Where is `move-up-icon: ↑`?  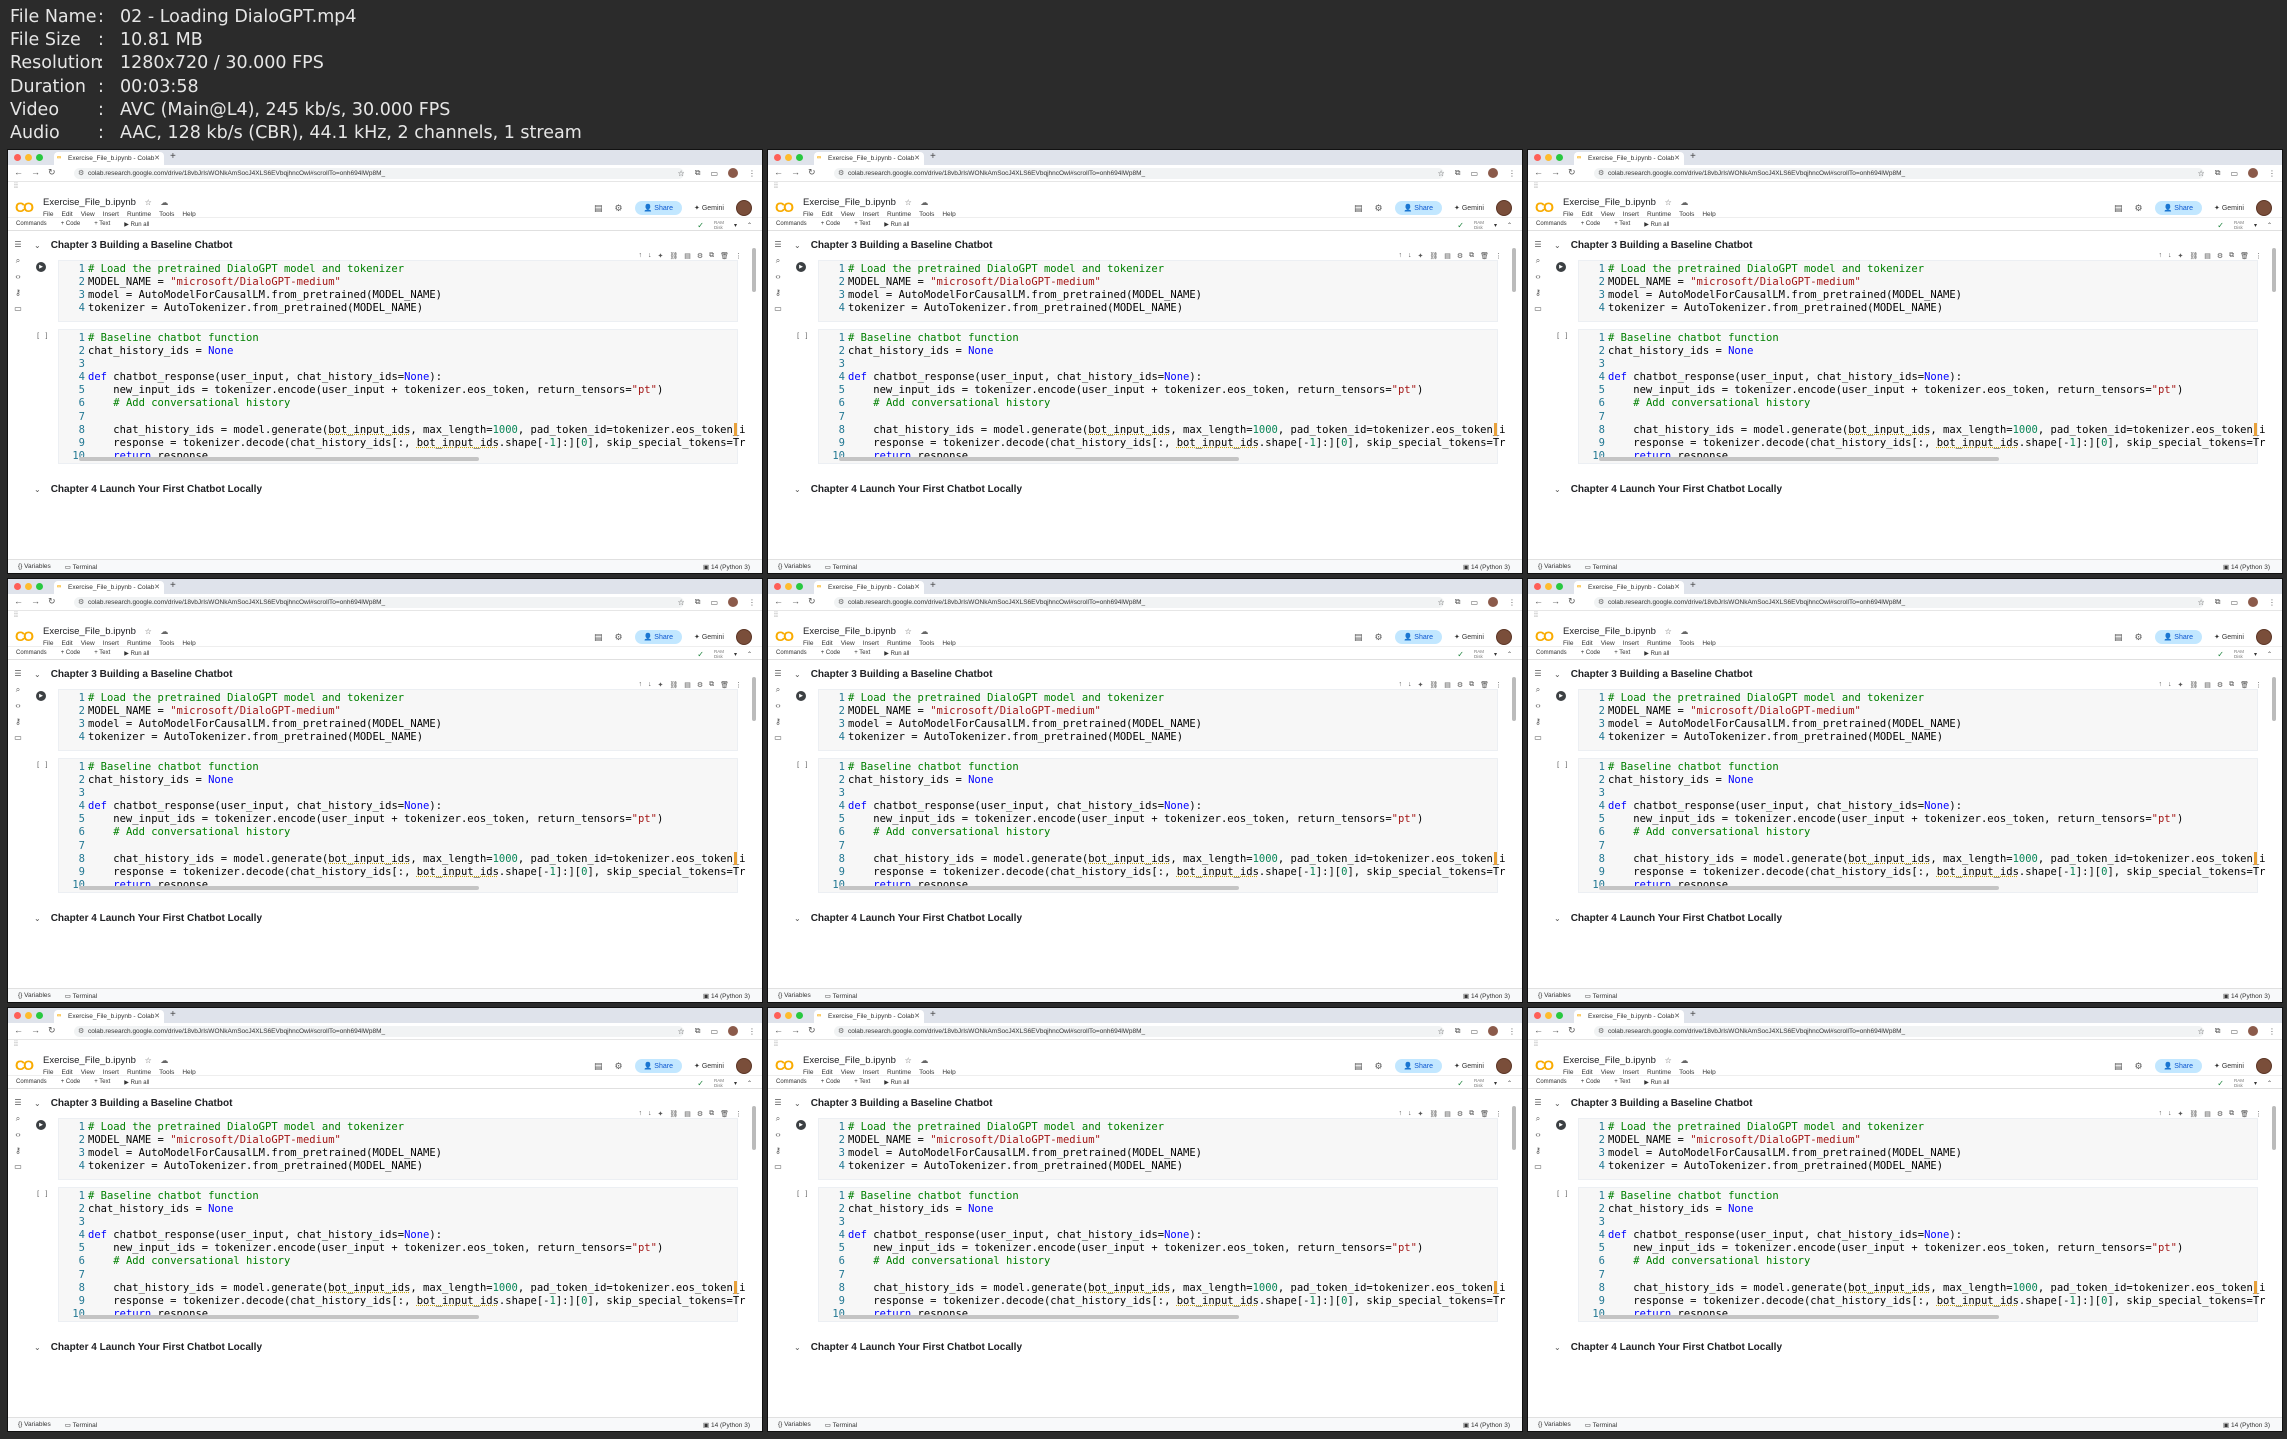 move-up-icon: ↑ is located at coordinates (2160, 685).